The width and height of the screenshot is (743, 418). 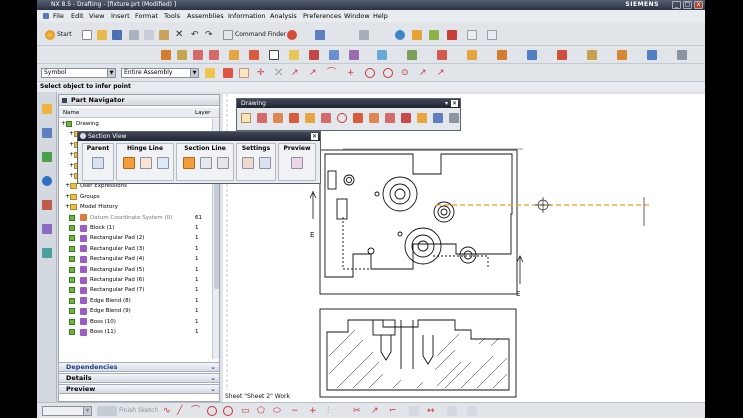 What do you see at coordinates (280, 73) in the screenshot?
I see `intersection-icon: ⤫` at bounding box center [280, 73].